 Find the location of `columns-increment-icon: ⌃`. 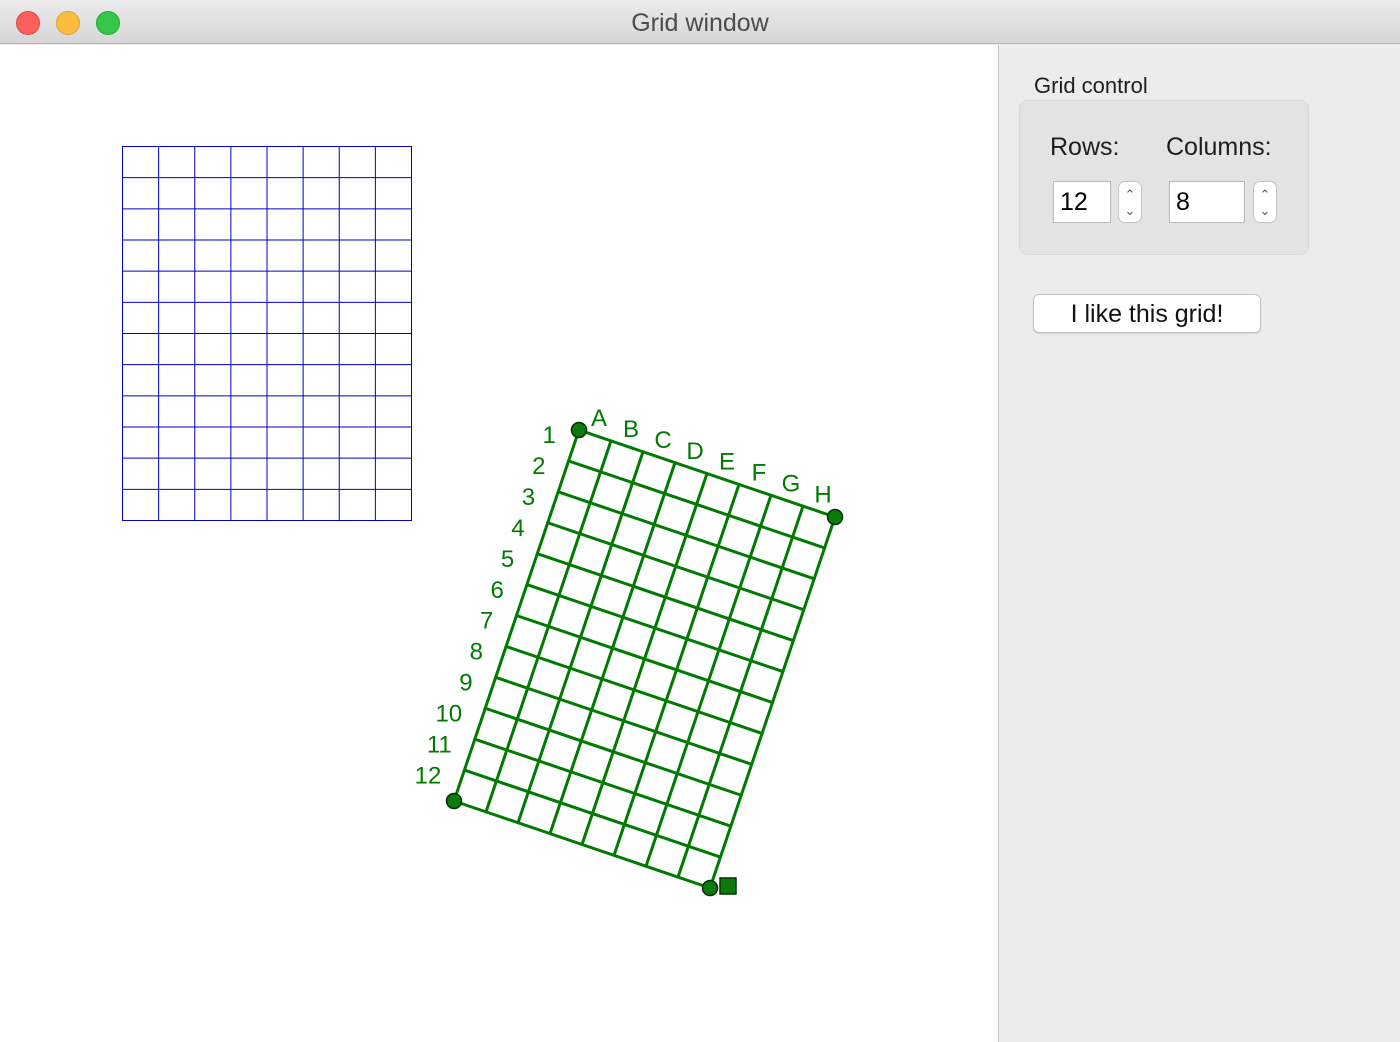

columns-increment-icon: ⌃ is located at coordinates (1265, 194).